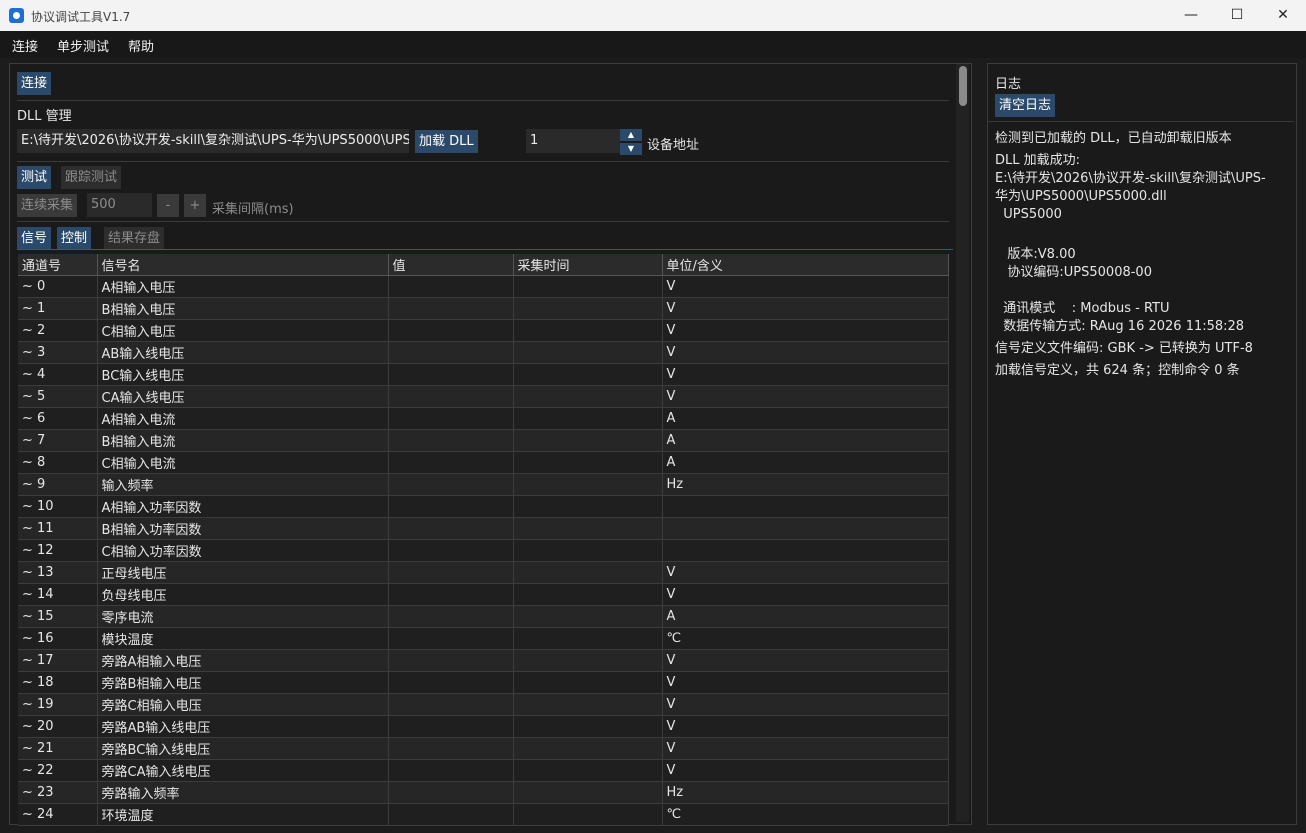 This screenshot has height=833, width=1306. What do you see at coordinates (483, 638) in the screenshot?
I see `table-row: ~ 16 模块温度 ℃` at bounding box center [483, 638].